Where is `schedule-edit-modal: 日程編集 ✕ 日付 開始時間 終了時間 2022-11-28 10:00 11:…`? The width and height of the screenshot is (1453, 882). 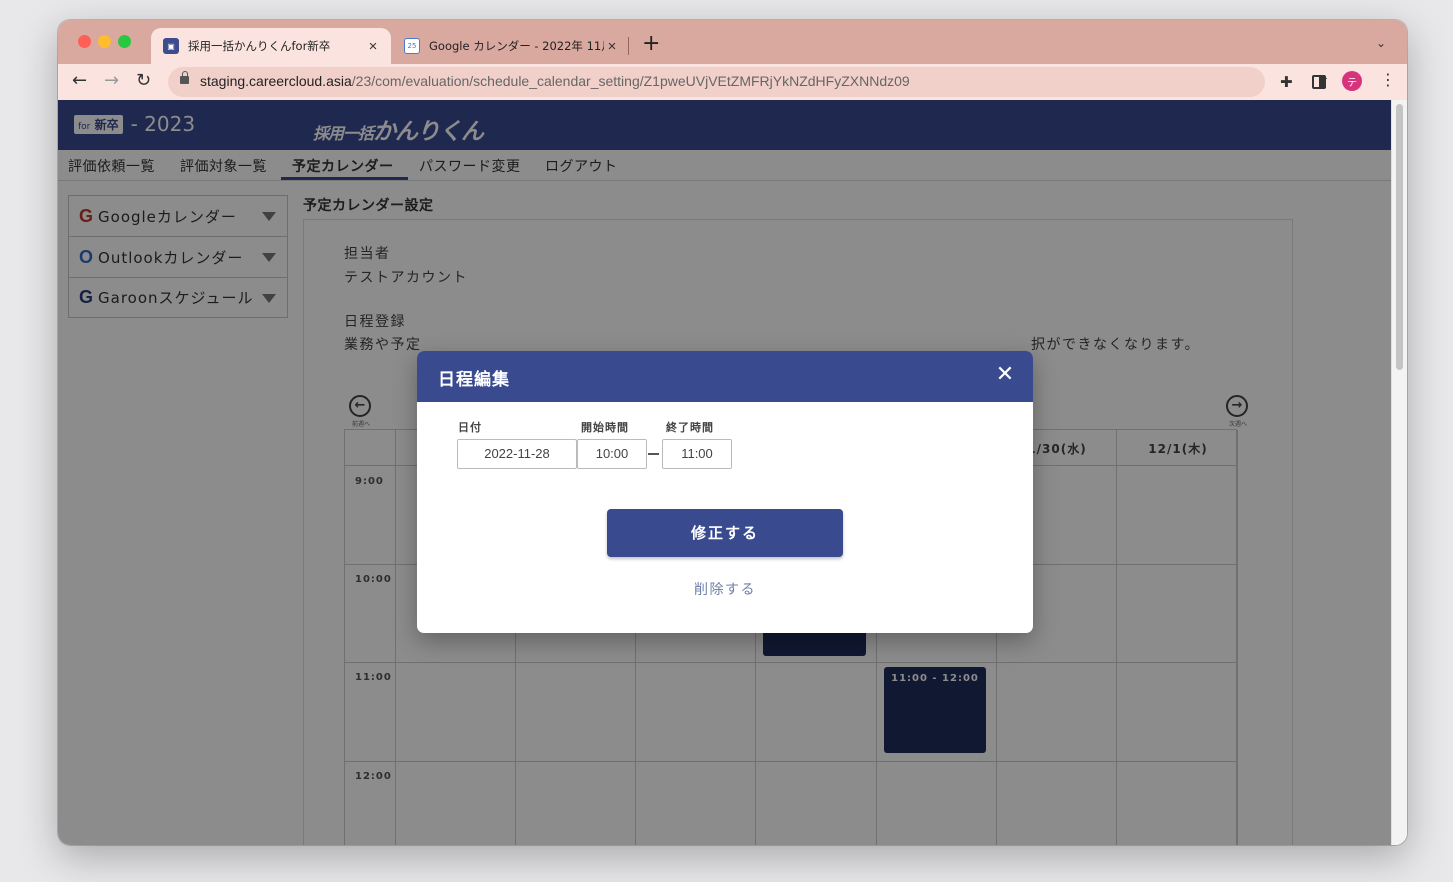 schedule-edit-modal: 日程編集 ✕ 日付 開始時間 終了時間 2022-11-28 10:00 11:… is located at coordinates (725, 492).